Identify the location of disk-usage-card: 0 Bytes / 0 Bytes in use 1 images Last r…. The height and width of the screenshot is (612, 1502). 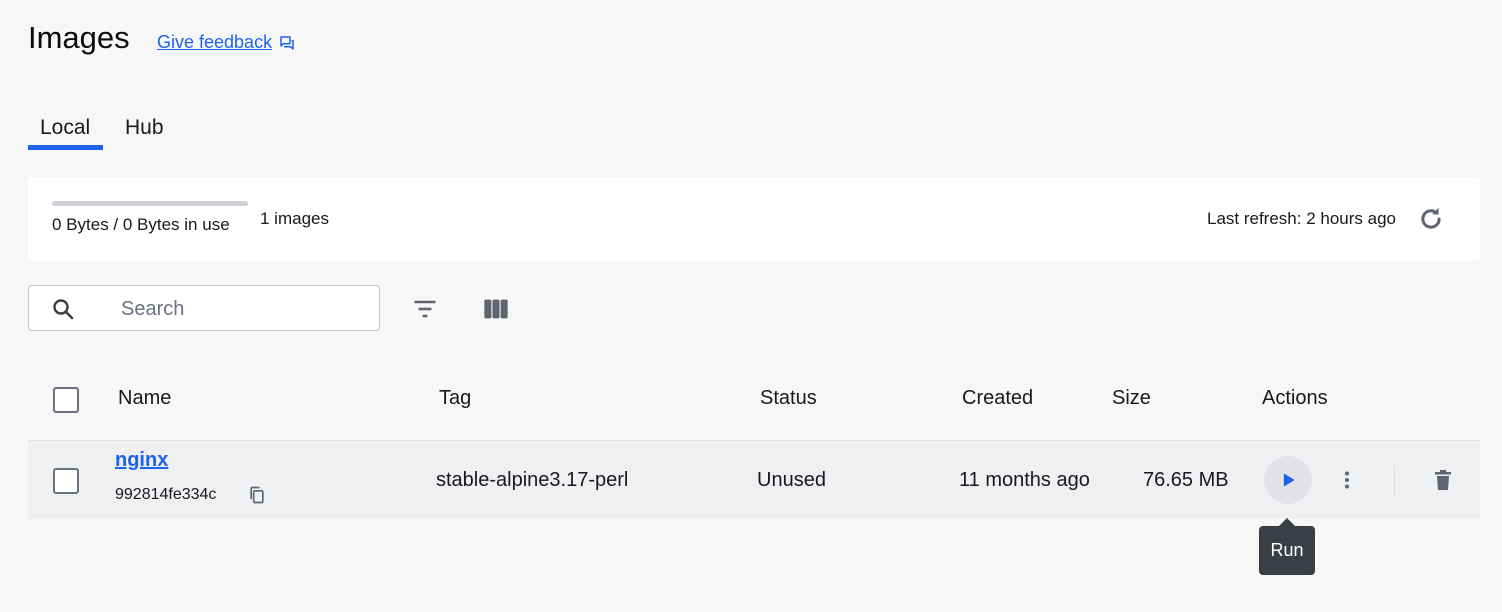
(754, 219).